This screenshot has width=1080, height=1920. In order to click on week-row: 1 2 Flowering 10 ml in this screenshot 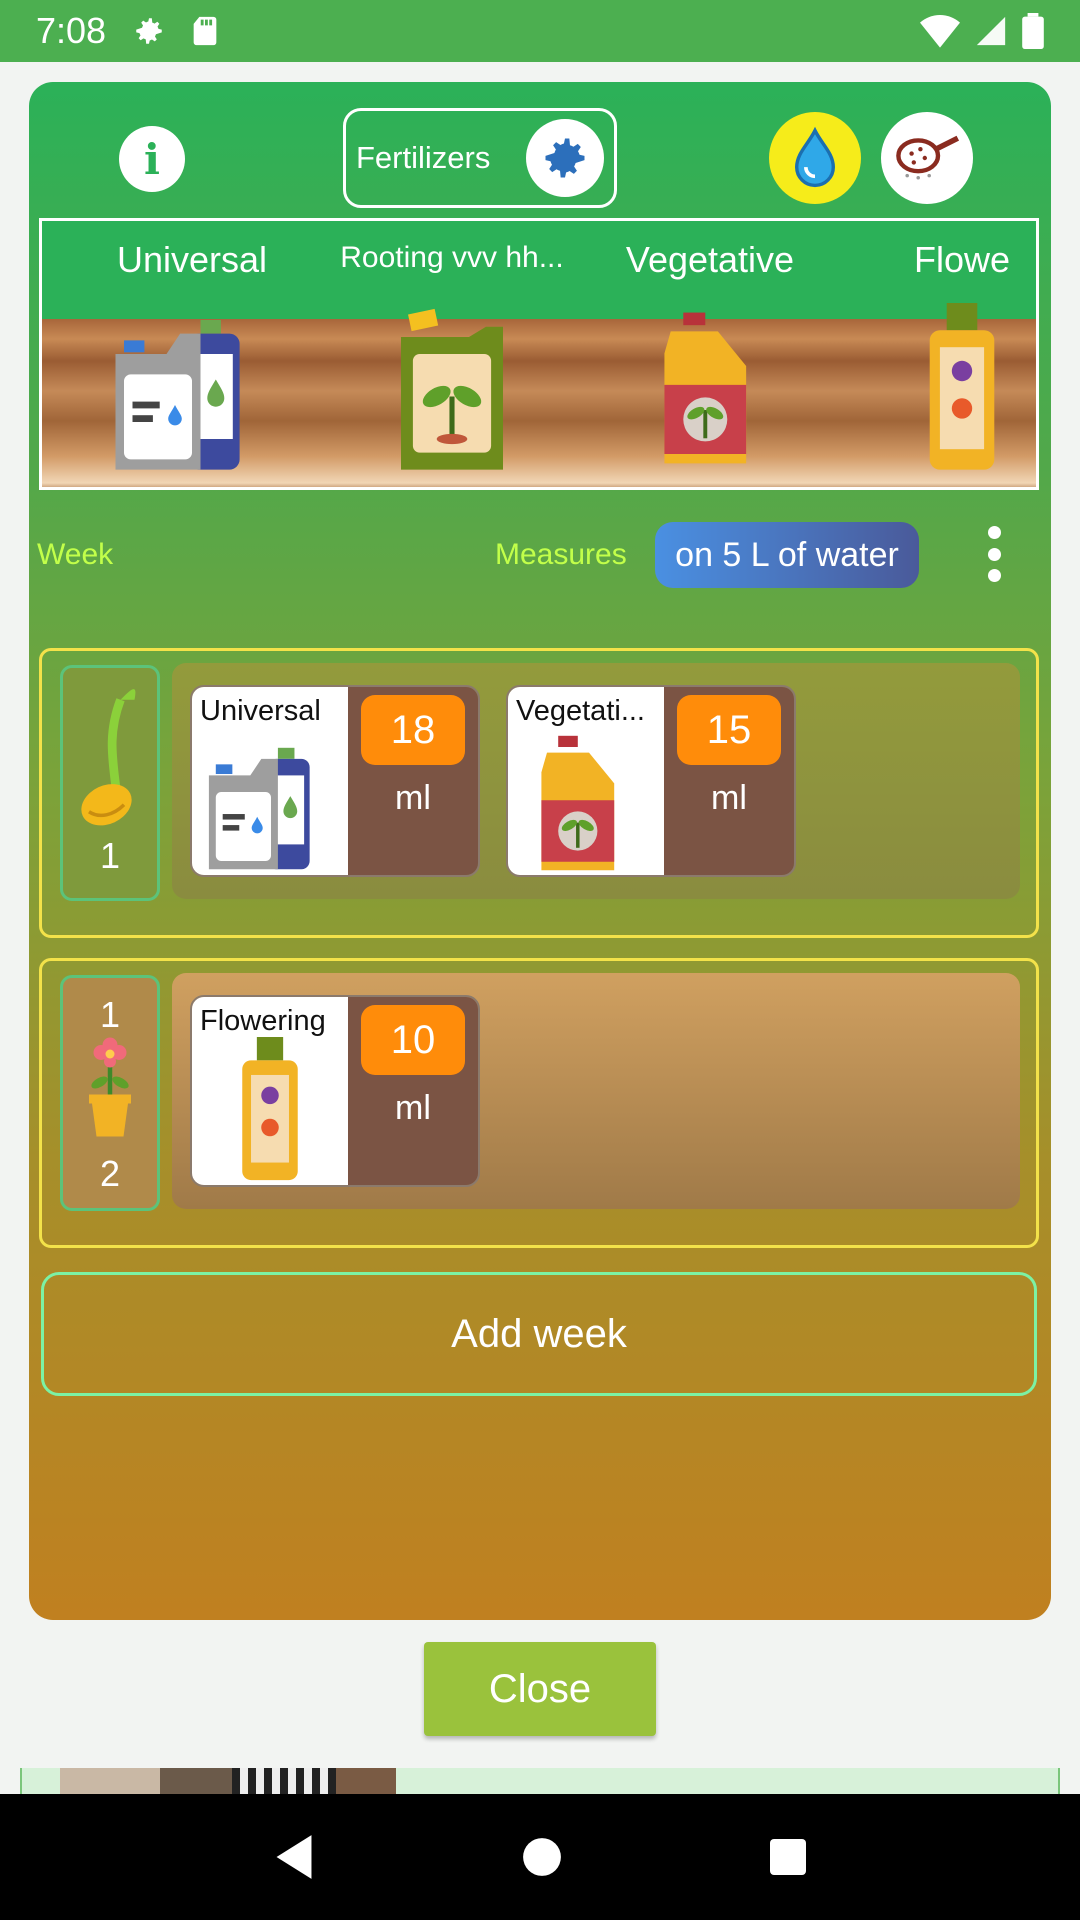, I will do `click(539, 1103)`.